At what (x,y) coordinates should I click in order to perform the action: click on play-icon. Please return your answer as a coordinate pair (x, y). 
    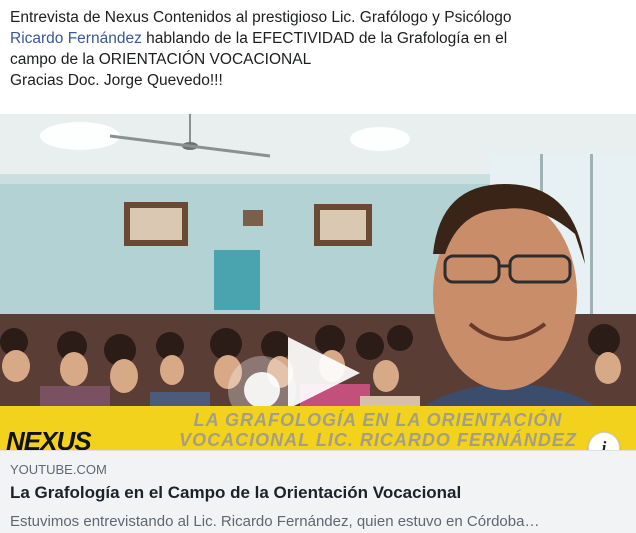
    Looking at the image, I should click on (324, 373).